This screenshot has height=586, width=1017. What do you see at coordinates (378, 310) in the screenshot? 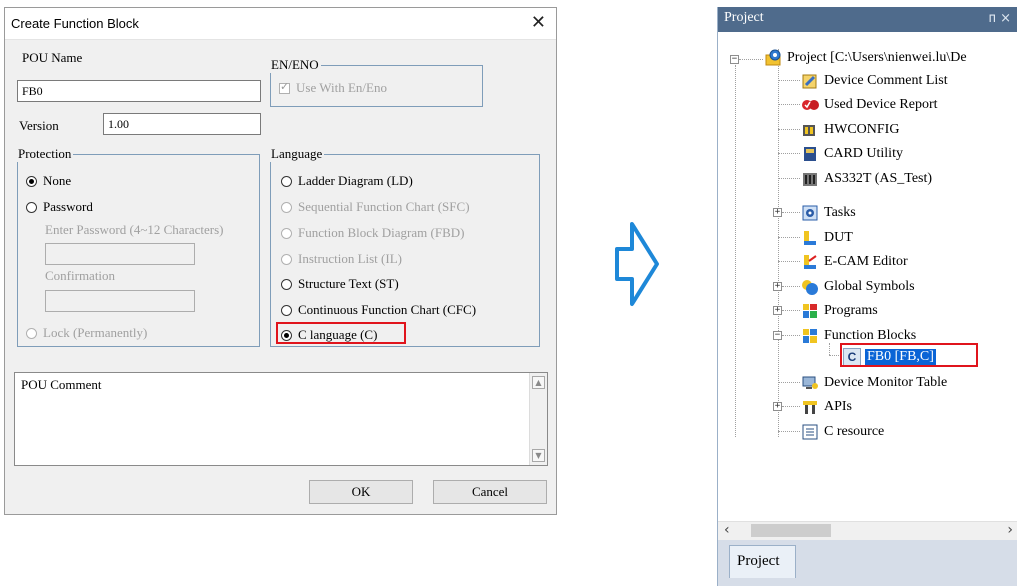
I see `language-cfc-radio: Continuous Function Chart (CFC)` at bounding box center [378, 310].